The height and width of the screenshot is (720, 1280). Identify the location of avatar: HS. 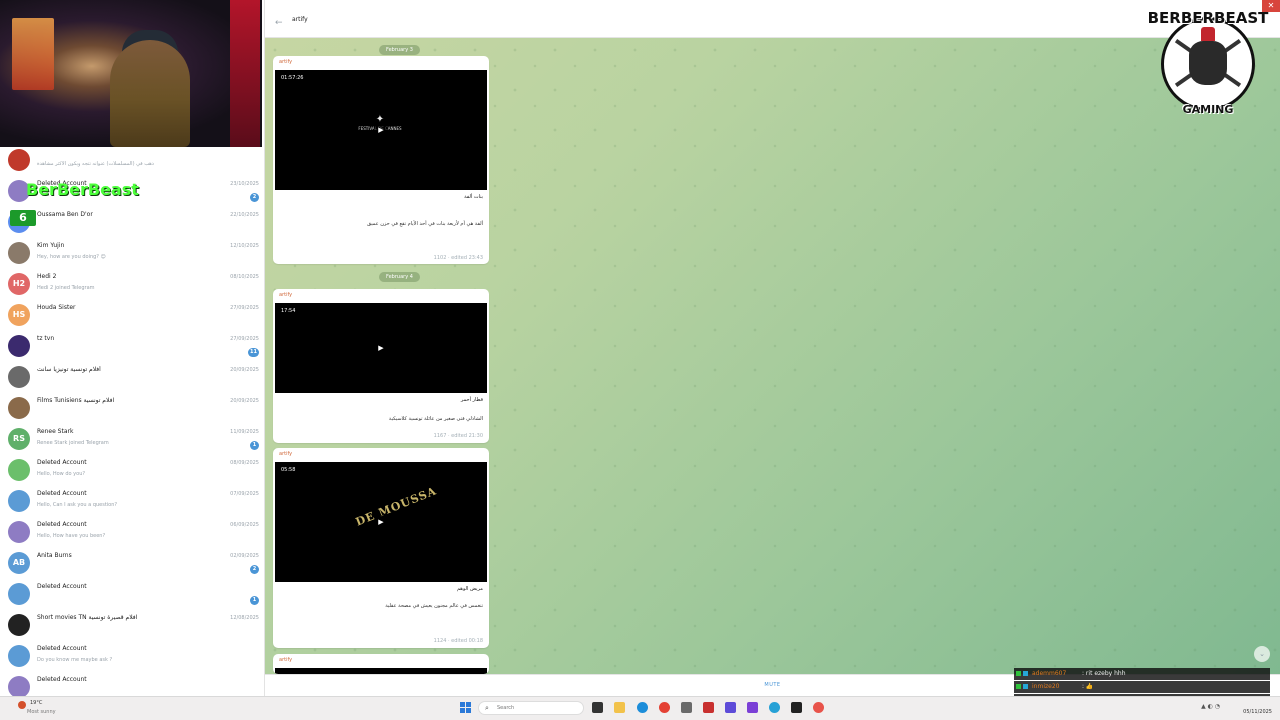
(19, 315).